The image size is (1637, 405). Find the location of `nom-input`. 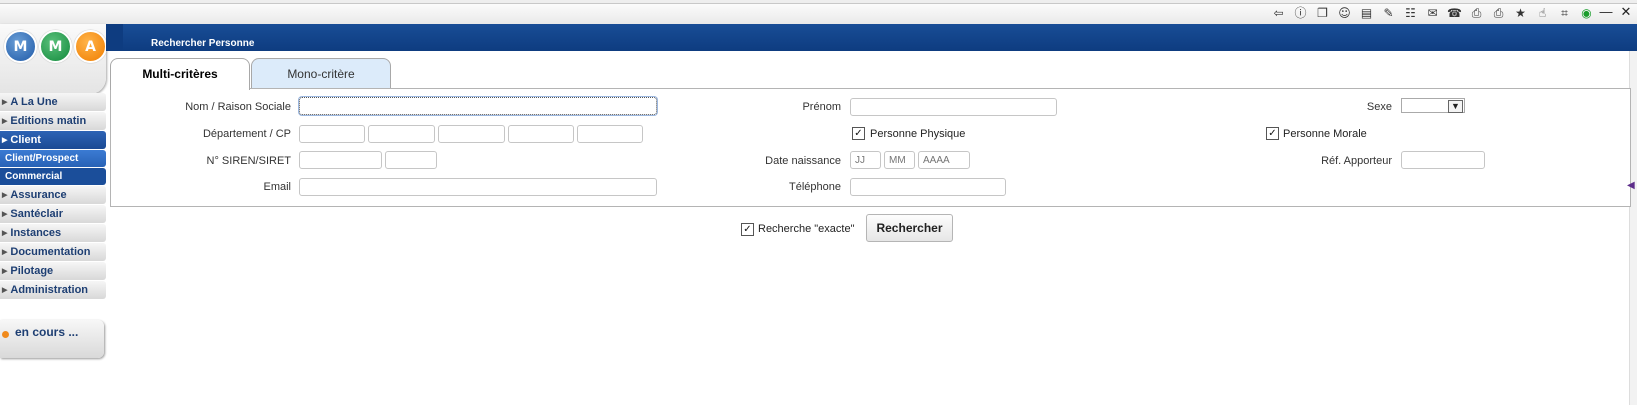

nom-input is located at coordinates (478, 106).